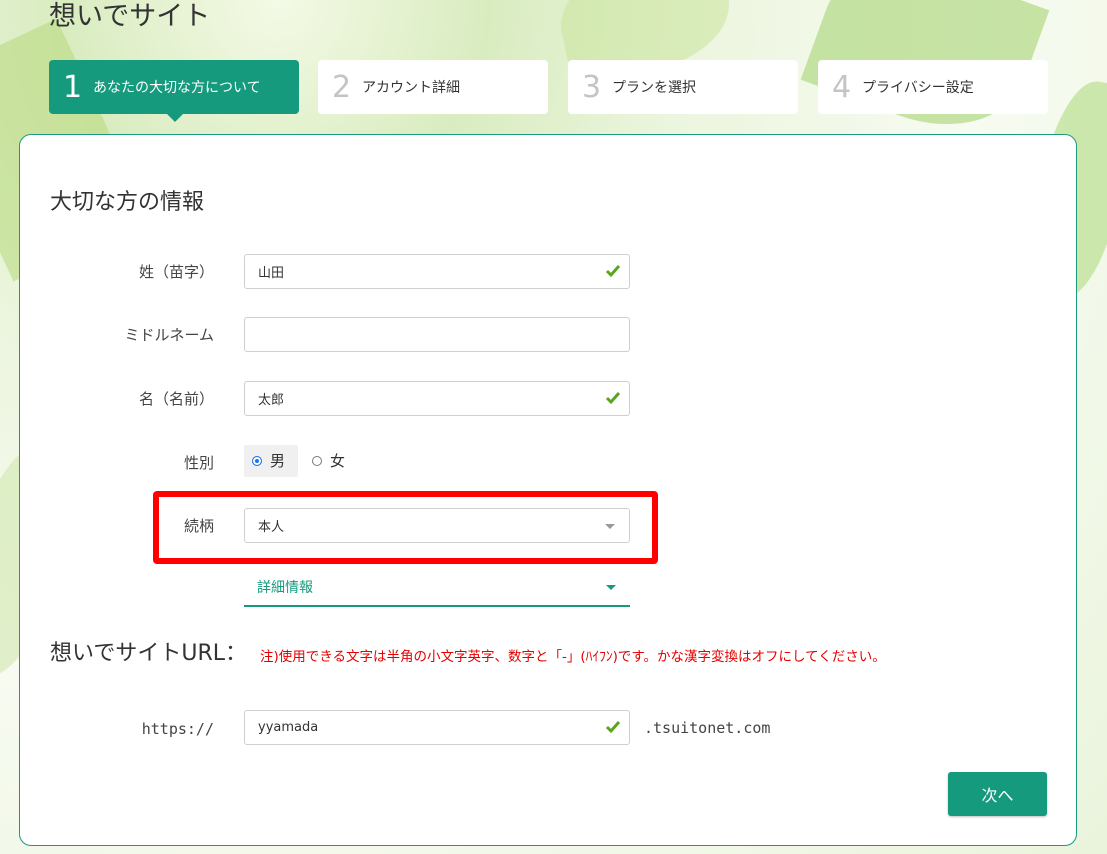 The image size is (1107, 854). I want to click on site-url-input: yyamada, so click(437, 727).